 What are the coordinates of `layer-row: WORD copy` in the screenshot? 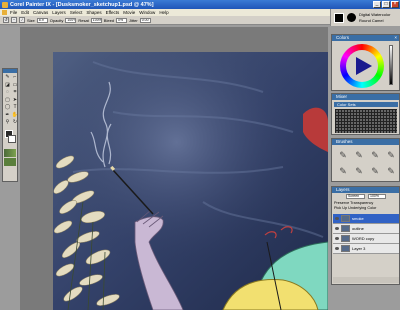 It's located at (366, 239).